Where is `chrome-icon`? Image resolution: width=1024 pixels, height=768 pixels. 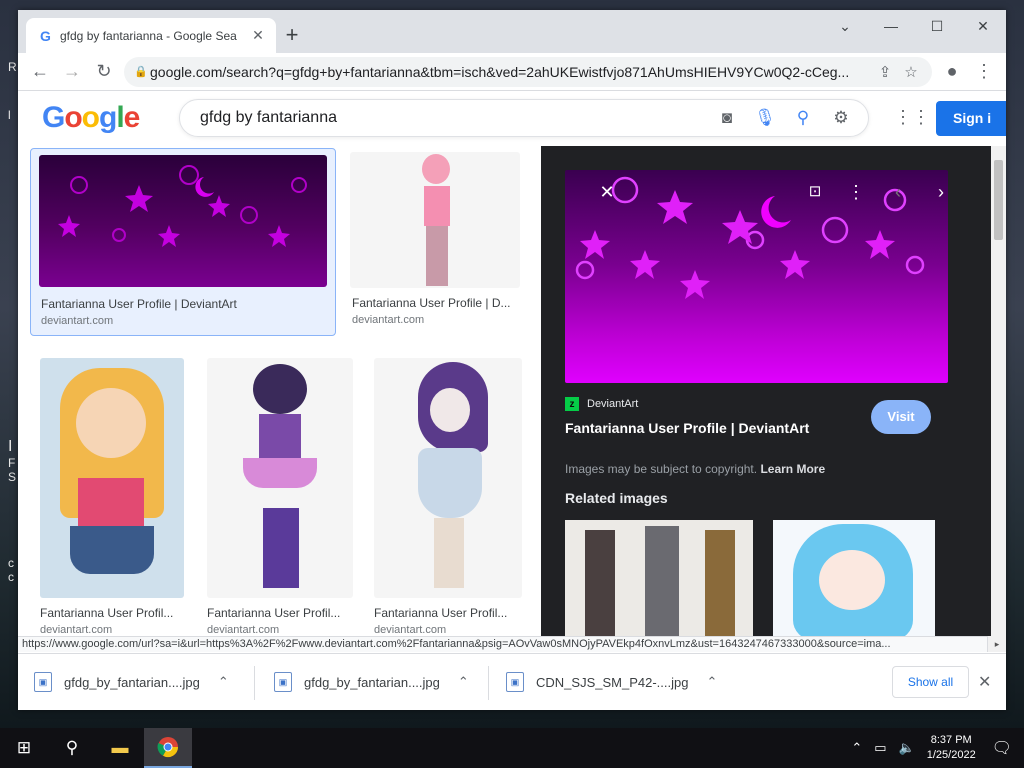 chrome-icon is located at coordinates (168, 748).